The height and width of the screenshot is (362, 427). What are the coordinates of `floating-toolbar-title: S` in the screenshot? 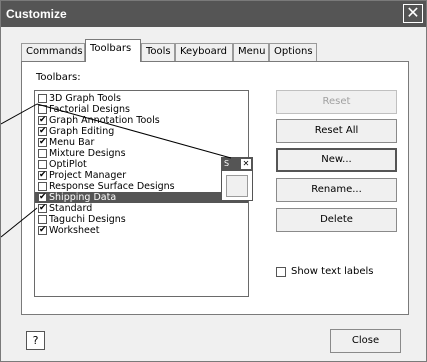 It's located at (227, 163).